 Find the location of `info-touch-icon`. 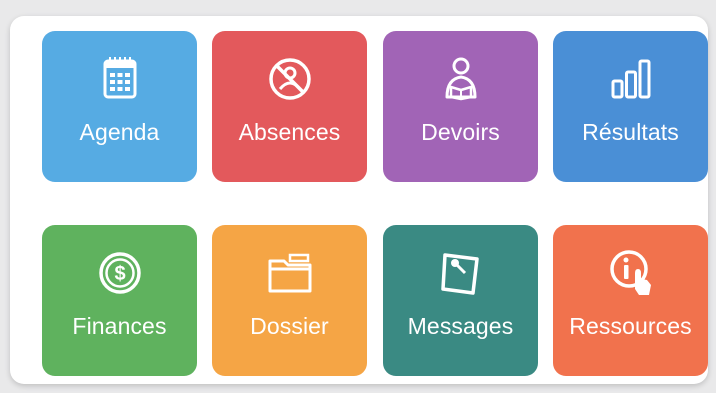

info-touch-icon is located at coordinates (631, 273).